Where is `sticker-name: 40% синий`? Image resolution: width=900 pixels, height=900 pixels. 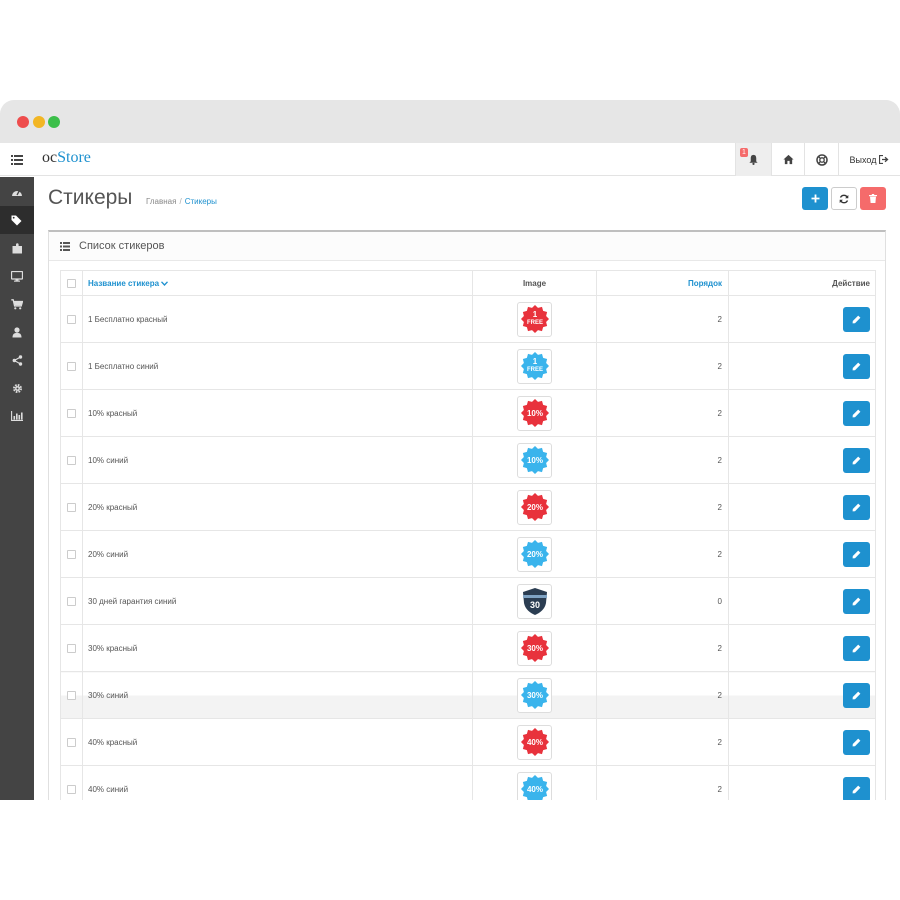
sticker-name: 40% синий is located at coordinates (277, 782).